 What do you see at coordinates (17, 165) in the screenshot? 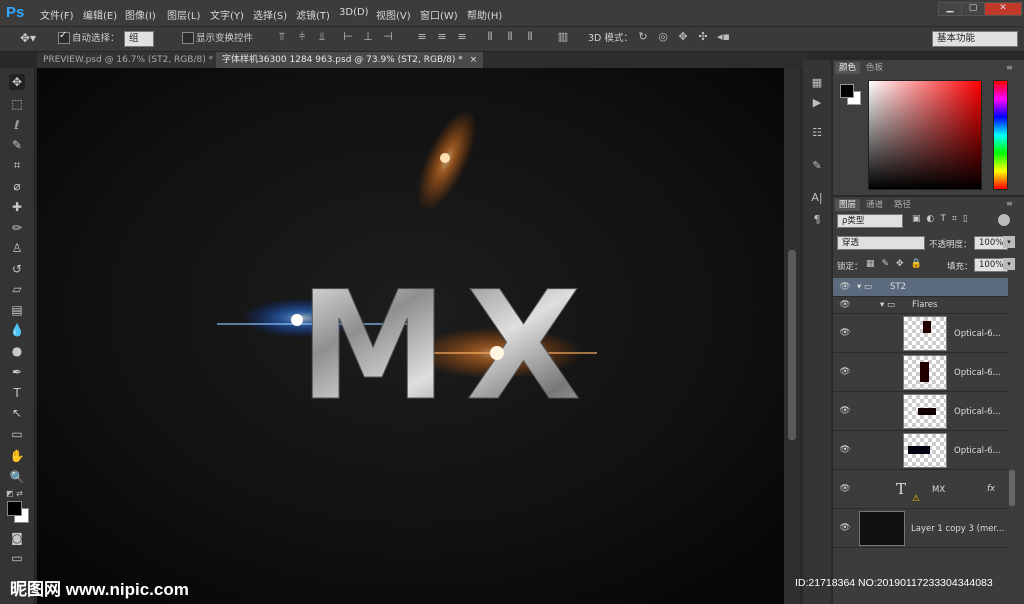
I see `crop-tool-icon: ⌗` at bounding box center [17, 165].